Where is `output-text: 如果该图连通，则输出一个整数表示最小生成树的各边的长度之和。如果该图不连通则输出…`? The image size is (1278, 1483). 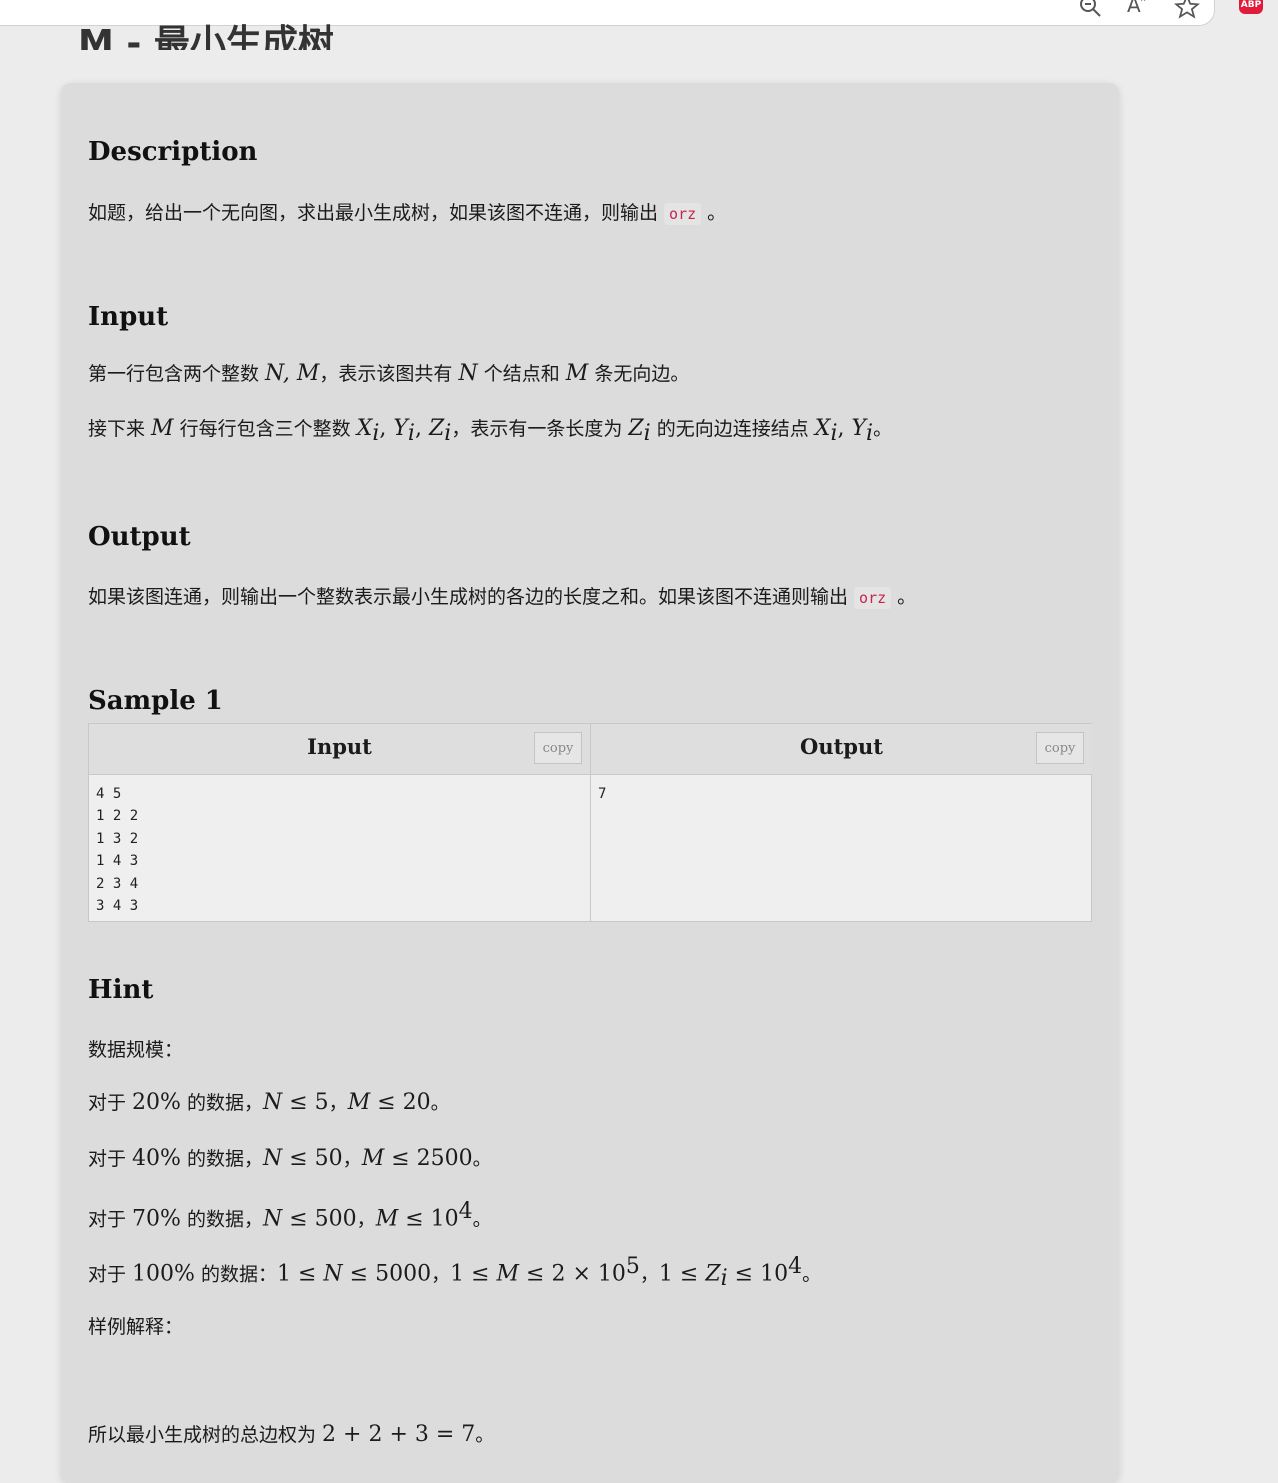 output-text: 如果该图连通，则输出一个整数表示最小生成树的各边的长度之和。如果该图不连通则输出… is located at coordinates (502, 597).